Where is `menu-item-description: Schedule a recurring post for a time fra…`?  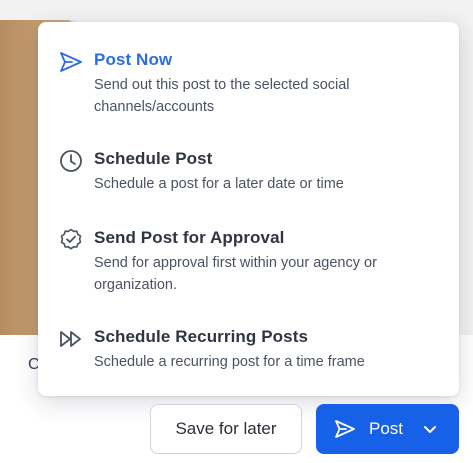
menu-item-description: Schedule a recurring post for a time fra… is located at coordinates (229, 362).